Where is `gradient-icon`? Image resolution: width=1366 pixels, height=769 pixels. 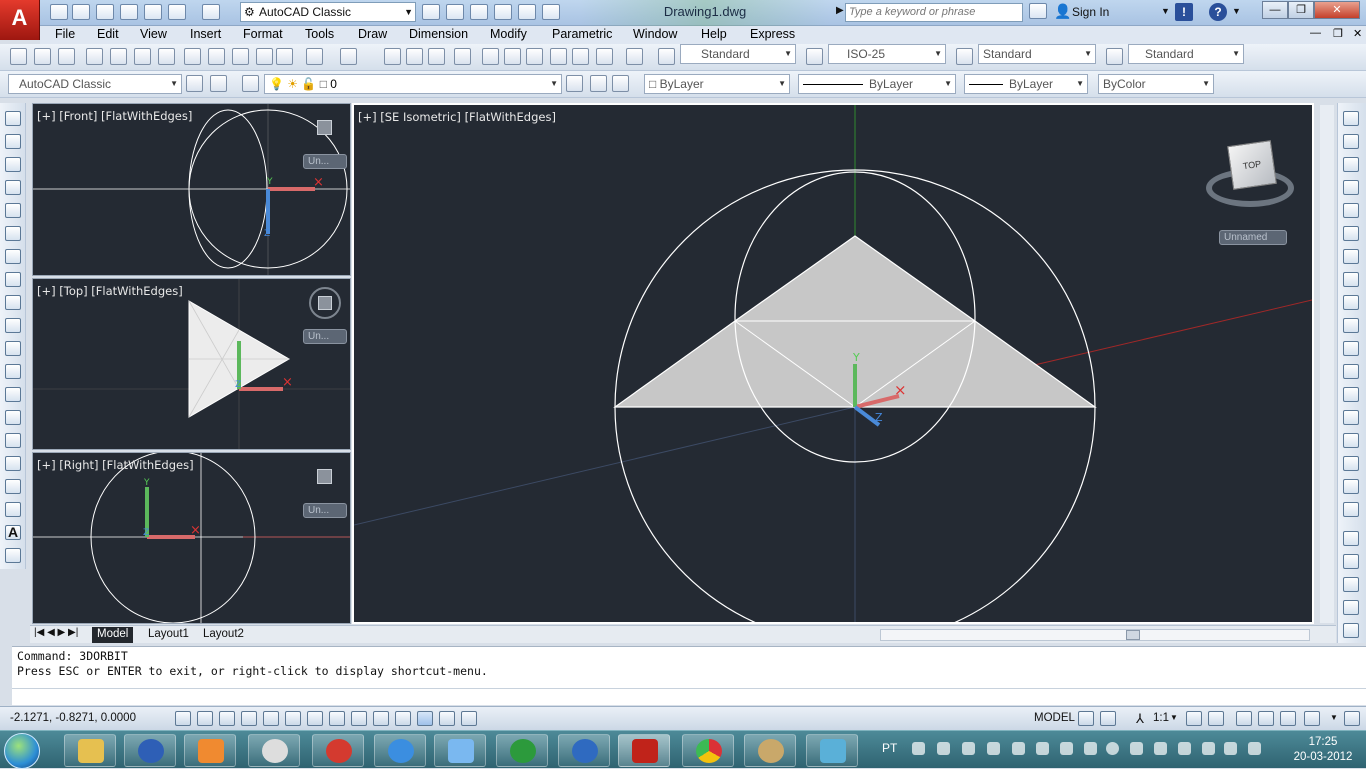
gradient-icon is located at coordinates (13, 463).